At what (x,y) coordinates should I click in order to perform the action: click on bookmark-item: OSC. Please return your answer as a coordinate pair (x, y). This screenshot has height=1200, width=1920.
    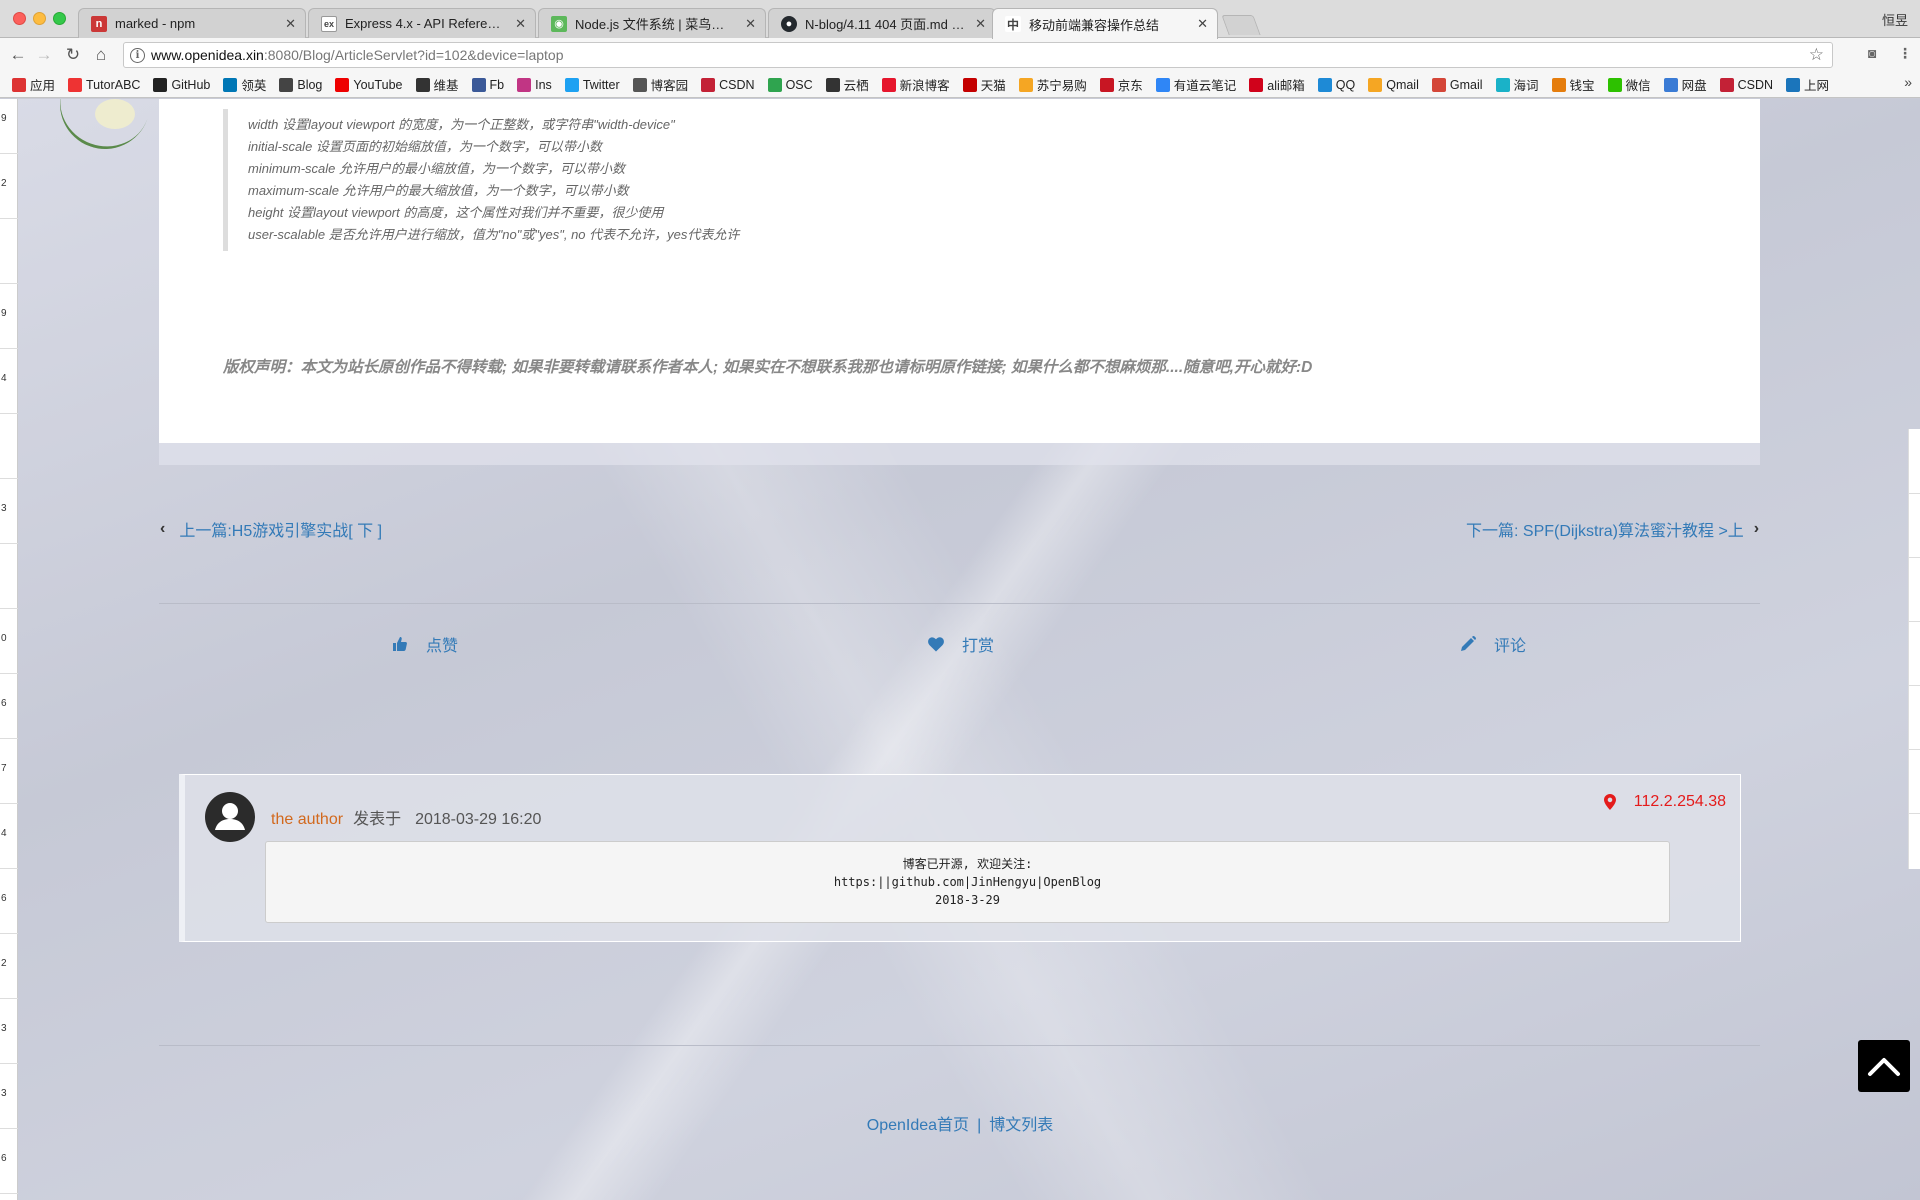
    Looking at the image, I should click on (790, 84).